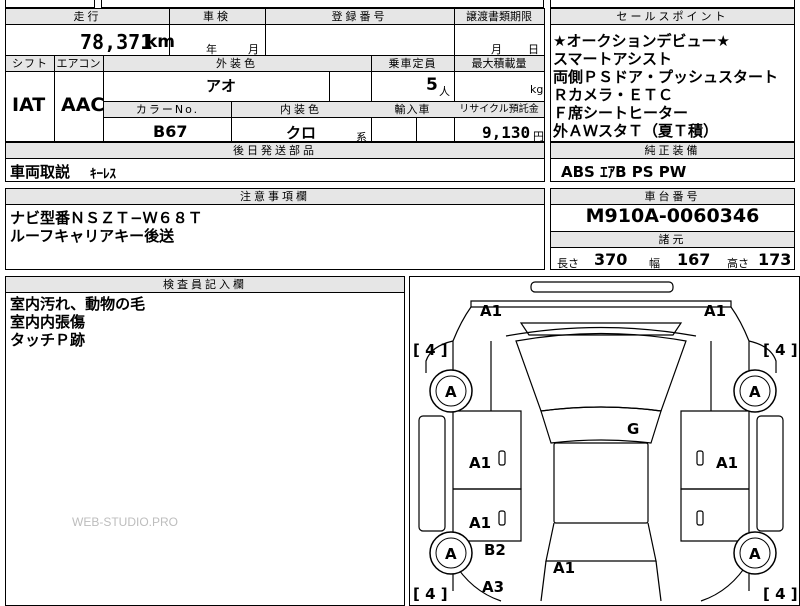 The image size is (800, 606). Describe the element at coordinates (603, 472) in the screenshot. I see `tires` at that location.